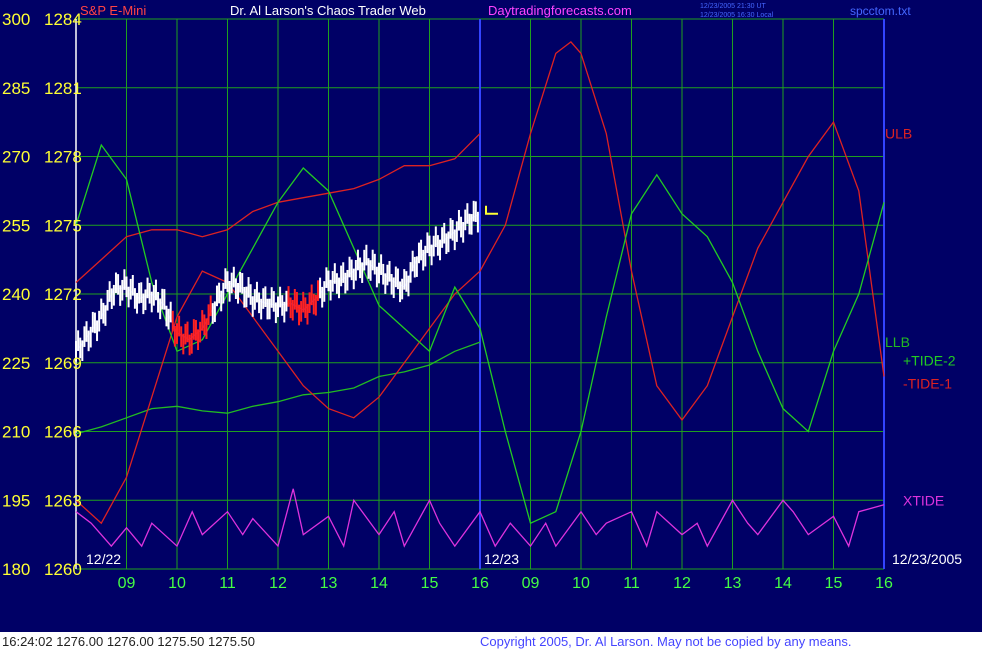 The height and width of the screenshot is (650, 982). I want to click on series-label: XTIDE, so click(923, 500).